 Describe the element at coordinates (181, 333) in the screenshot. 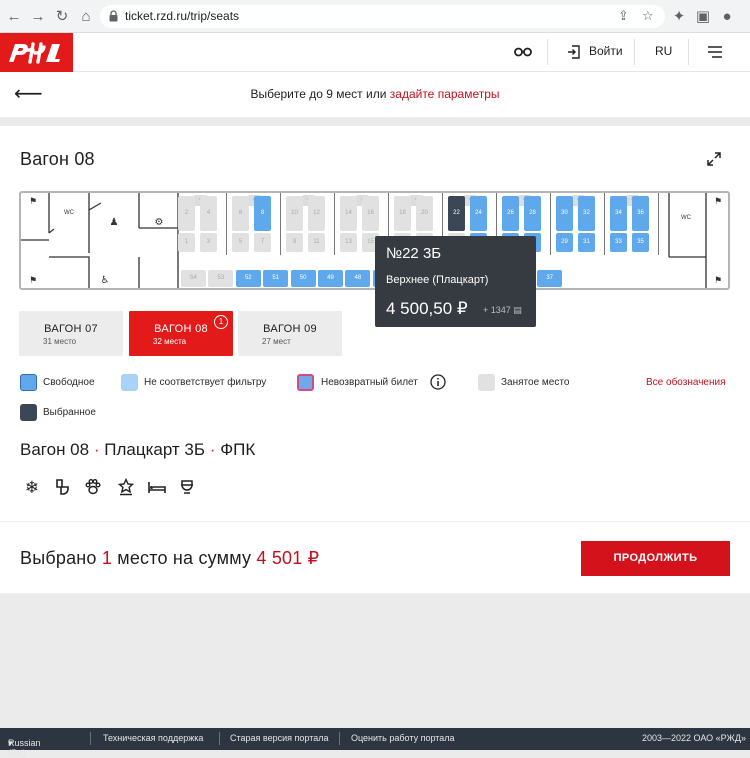

I see `wagon-tab-08: ВАГОН 08 32 места 1` at that location.